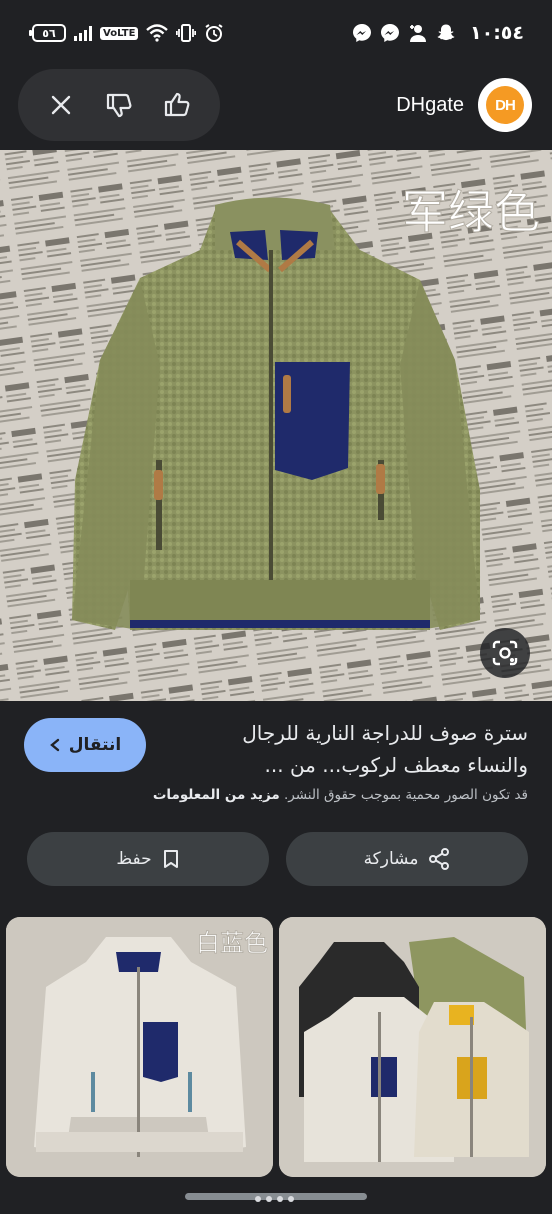 This screenshot has width=552, height=1214. What do you see at coordinates (83, 33) in the screenshot?
I see `signal-icon` at bounding box center [83, 33].